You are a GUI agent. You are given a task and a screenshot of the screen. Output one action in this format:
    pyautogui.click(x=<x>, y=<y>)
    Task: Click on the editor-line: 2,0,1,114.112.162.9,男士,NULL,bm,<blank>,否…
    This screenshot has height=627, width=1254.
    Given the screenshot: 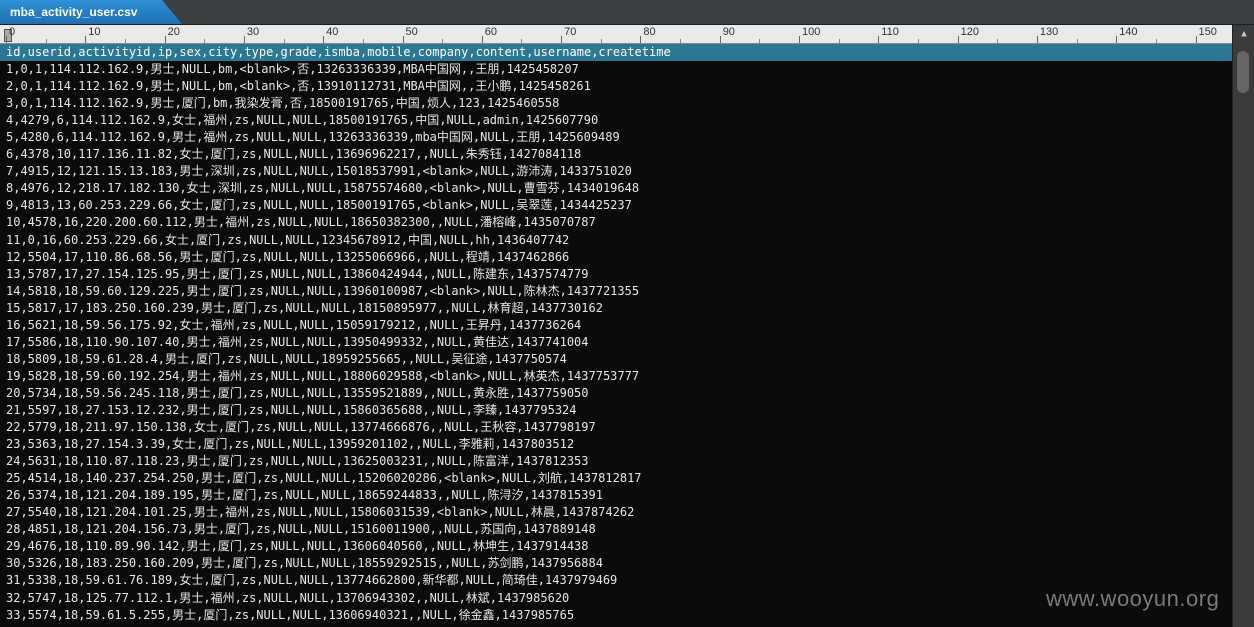 What is the action you would take?
    pyautogui.click(x=616, y=86)
    